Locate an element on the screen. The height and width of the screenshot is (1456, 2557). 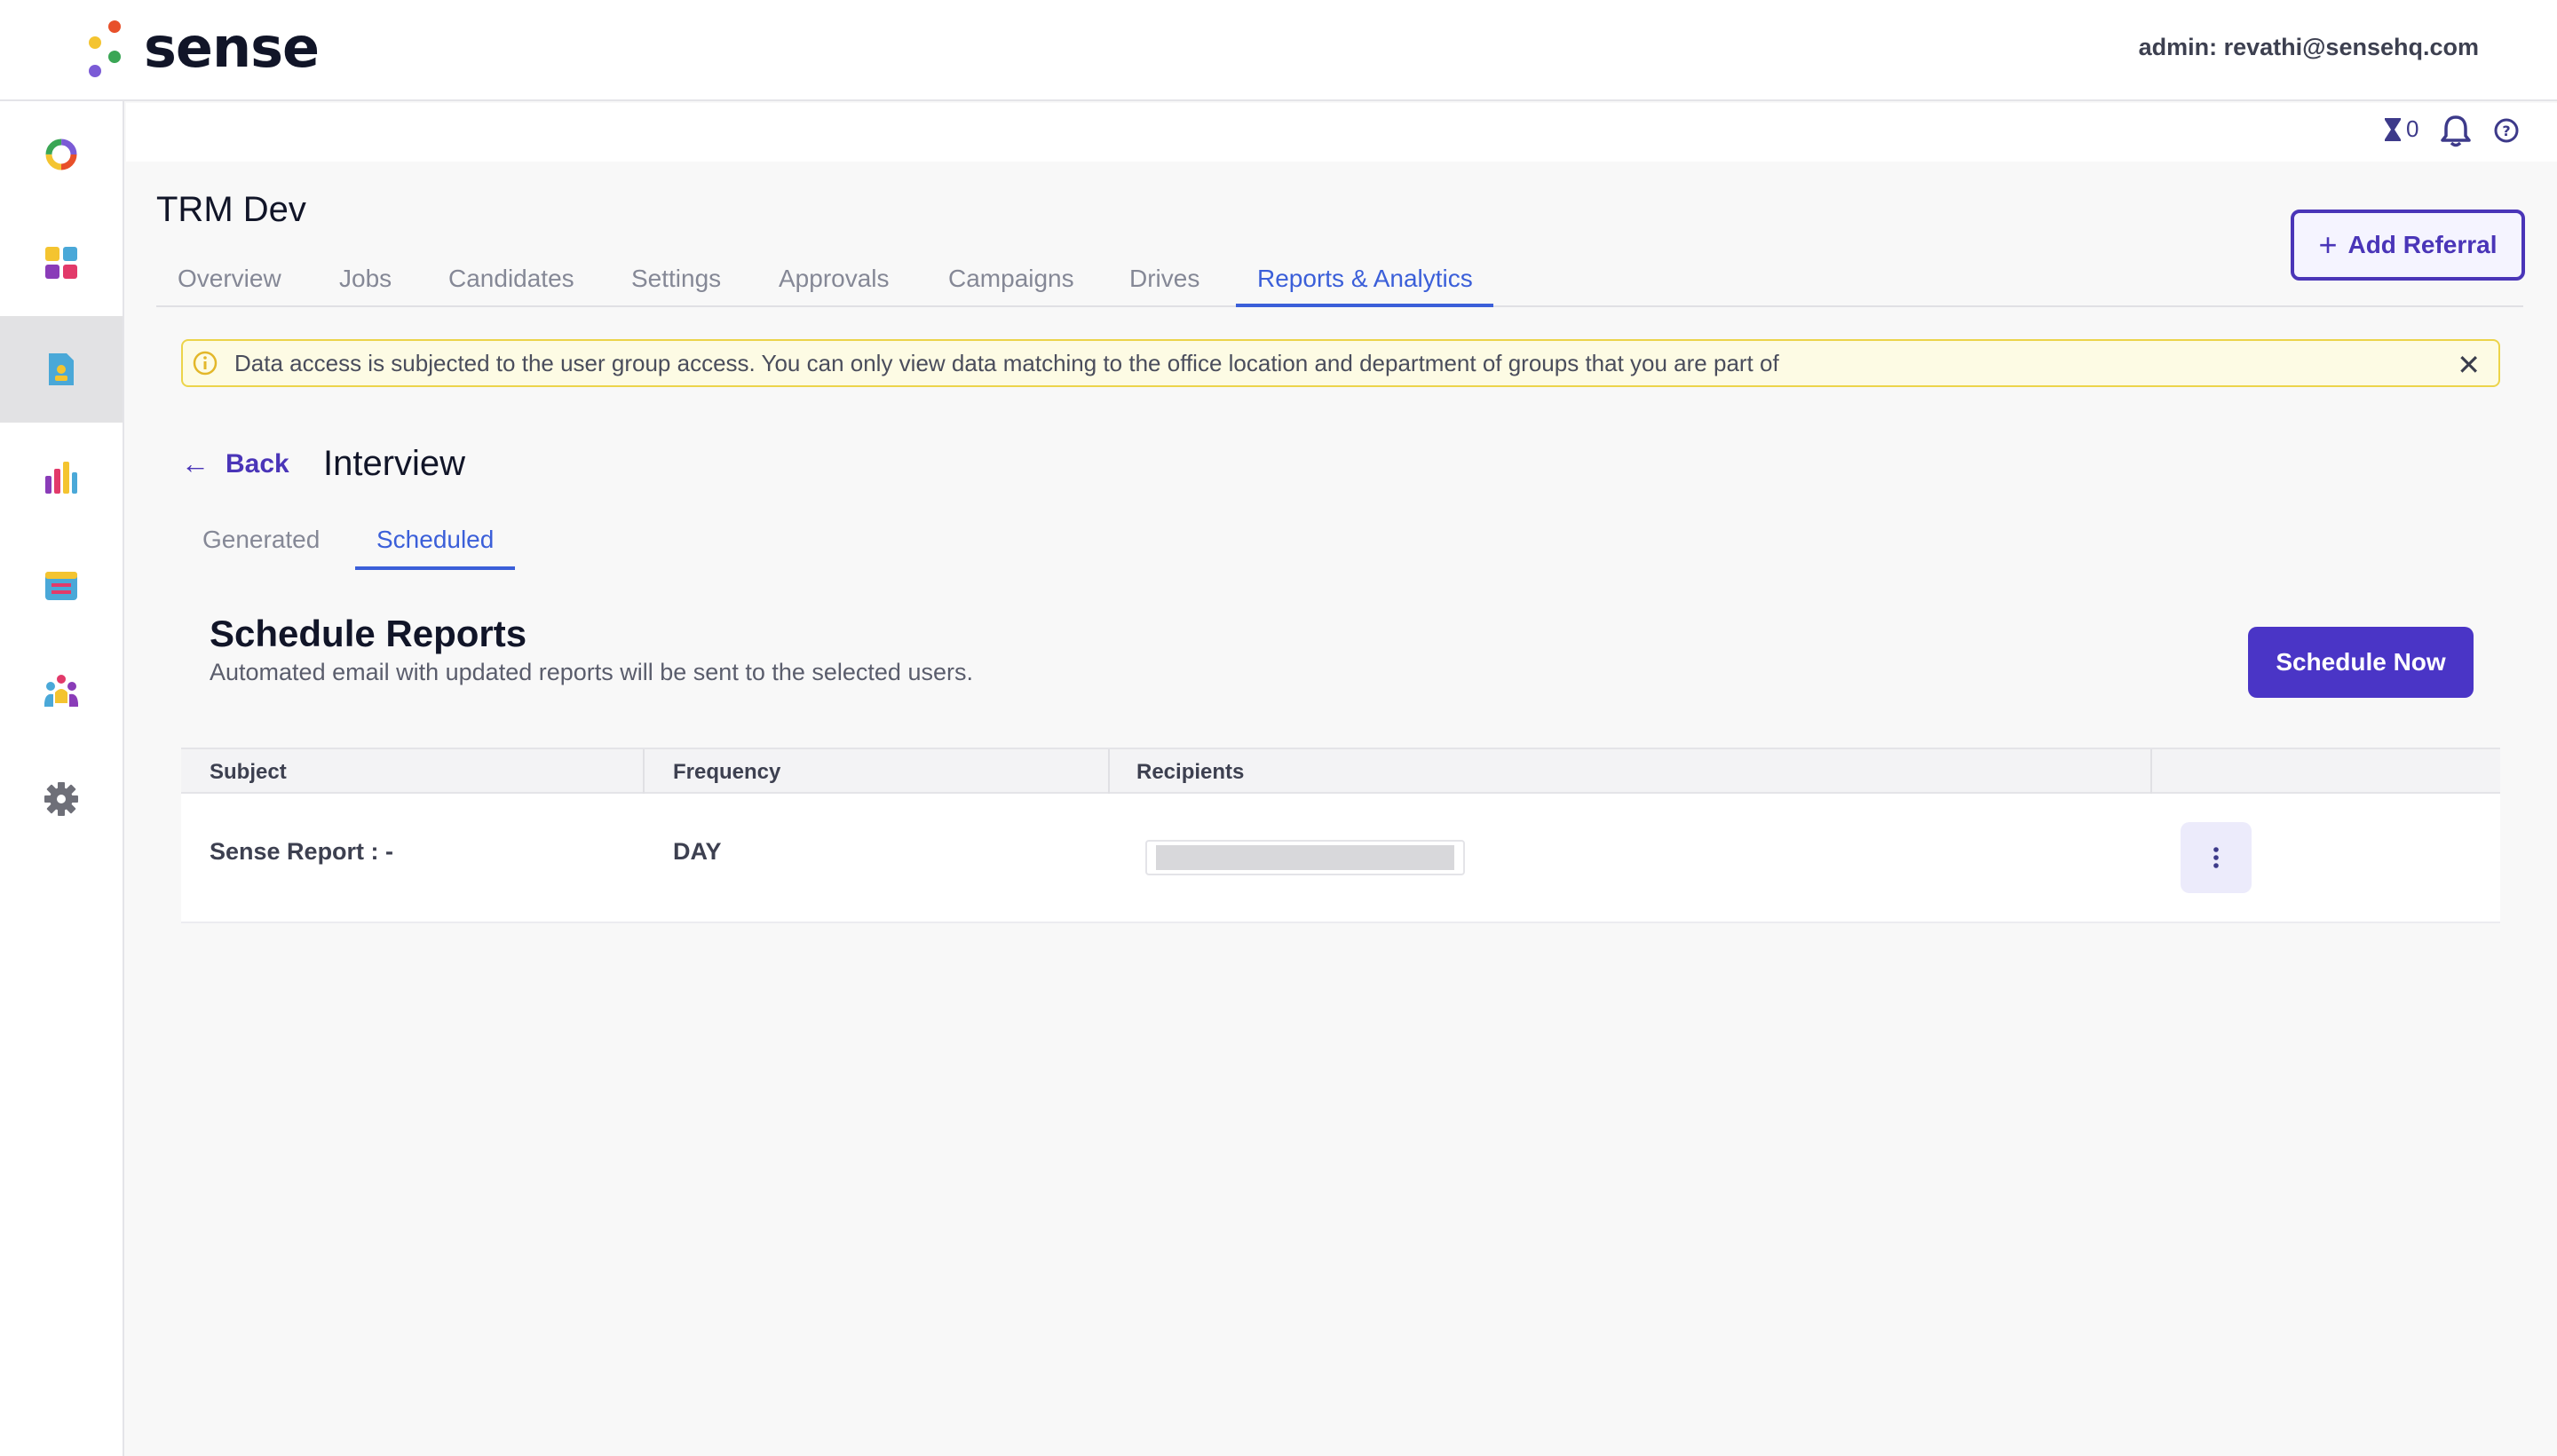
top-header: sense admin: revathi@sensehq.com is located at coordinates (1278, 50).